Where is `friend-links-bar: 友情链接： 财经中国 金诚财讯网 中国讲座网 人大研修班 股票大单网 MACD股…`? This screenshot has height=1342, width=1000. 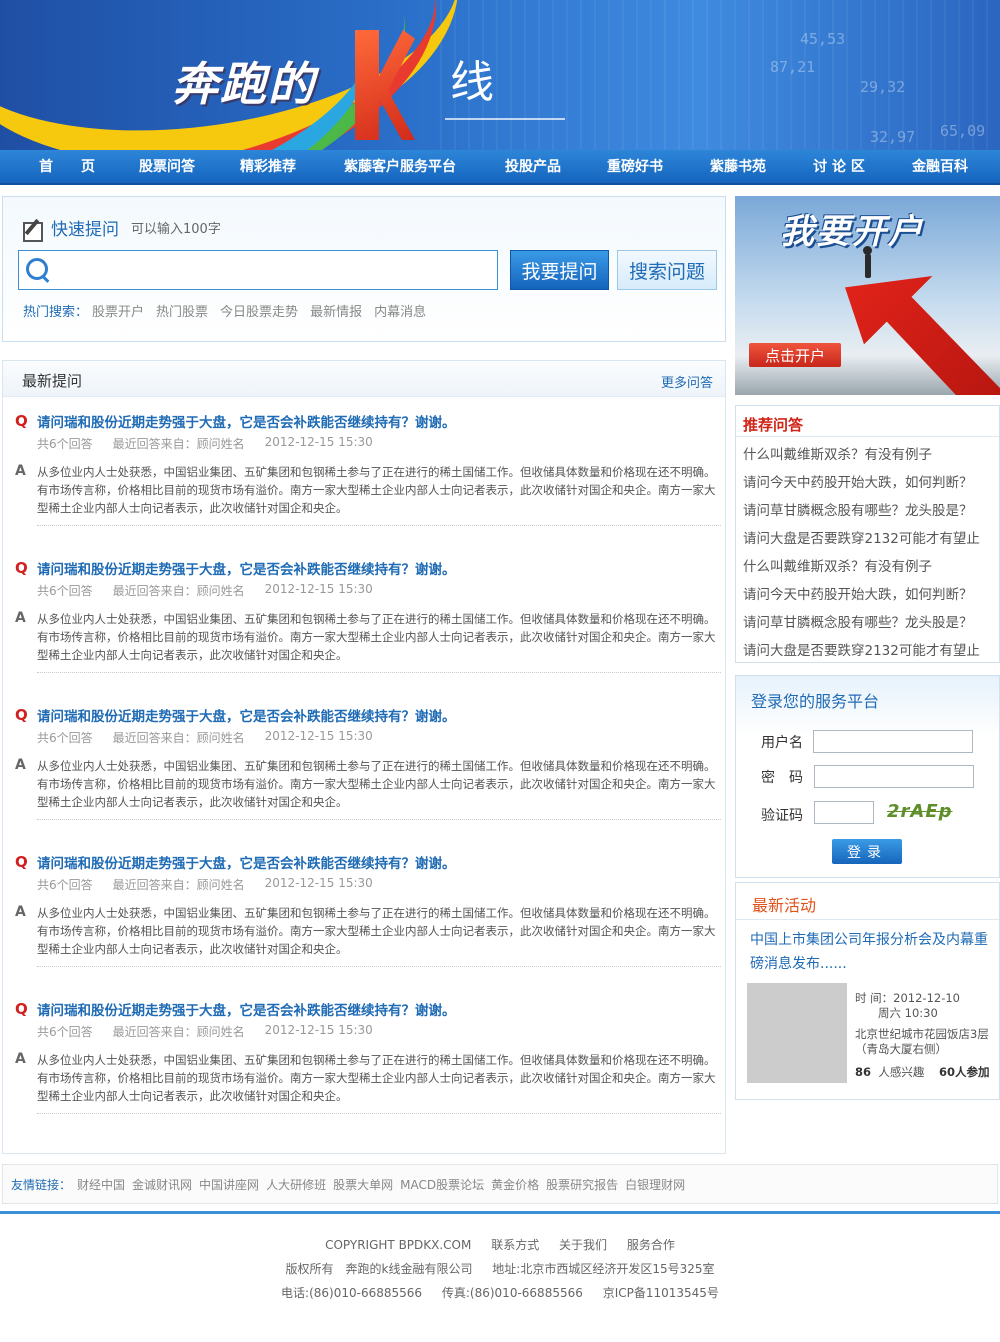 friend-links-bar: 友情链接： 财经中国 金诚财讯网 中国讲座网 人大研修班 股票大单网 MACD股… is located at coordinates (500, 1184).